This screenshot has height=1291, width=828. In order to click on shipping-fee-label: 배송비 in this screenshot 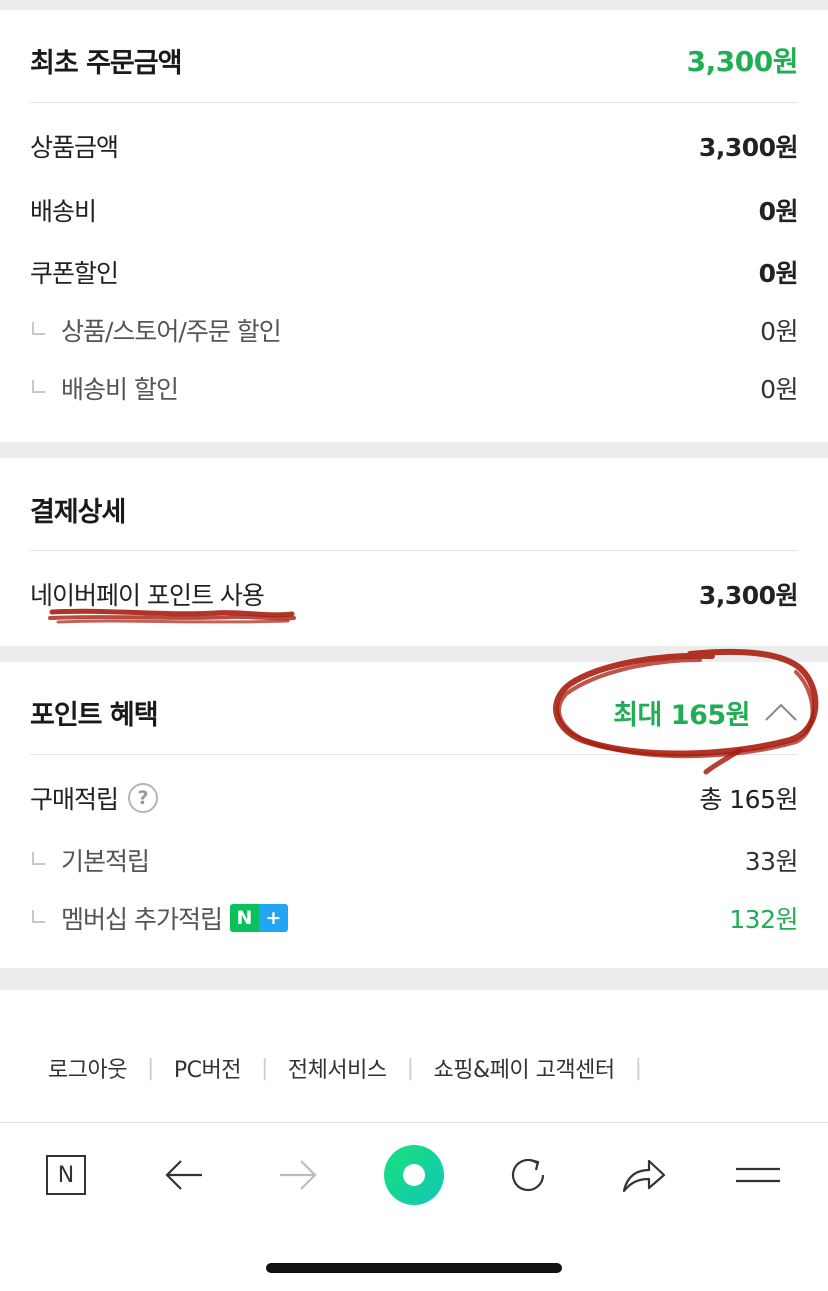, I will do `click(63, 211)`.